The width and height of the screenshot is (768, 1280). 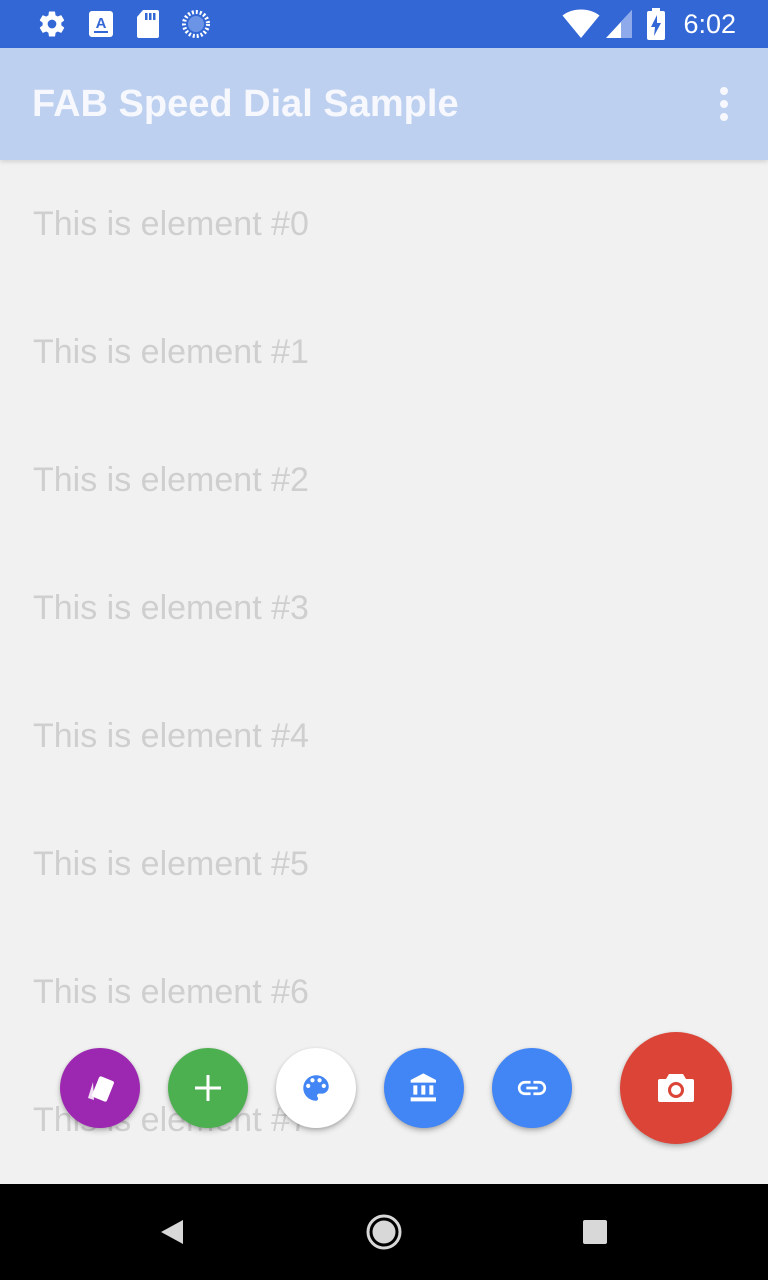 I want to click on recents-button, so click(x=595, y=1232).